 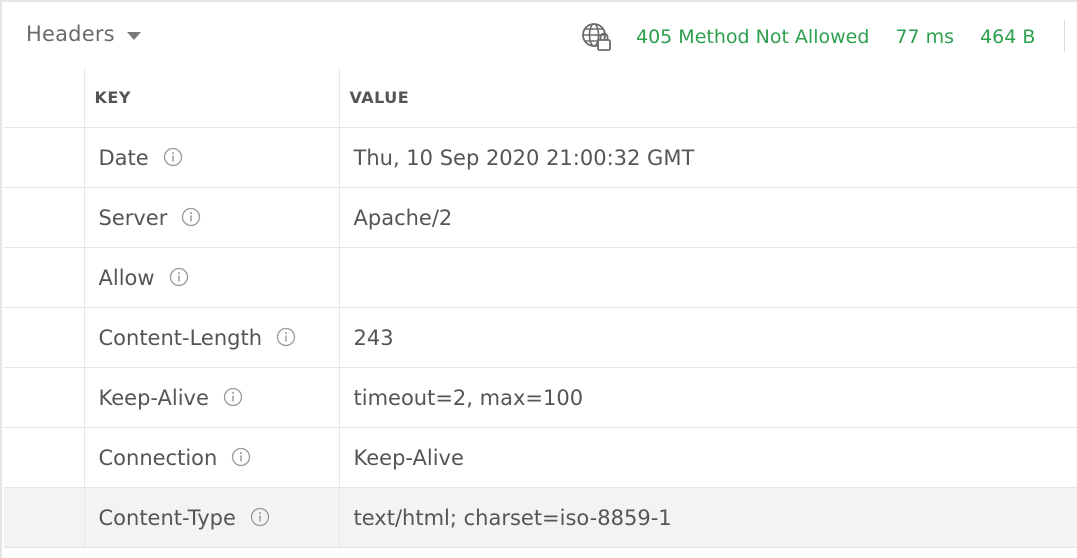 I want to click on header-key: Keep-Alive, so click(x=153, y=397).